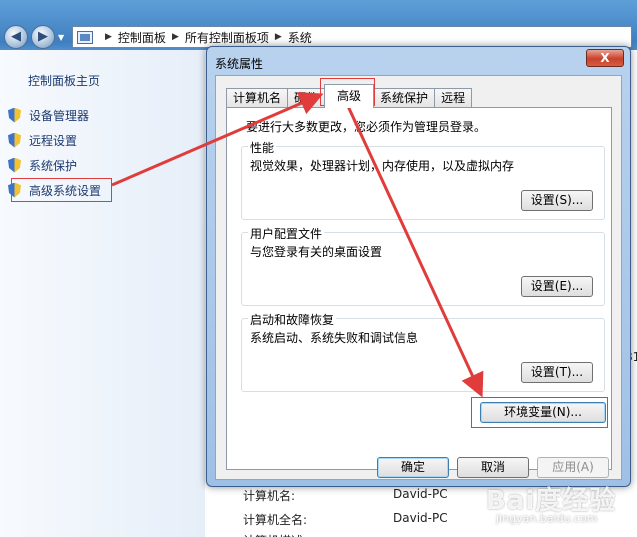  I want to click on group-title: 用户配置文件, so click(286, 233).